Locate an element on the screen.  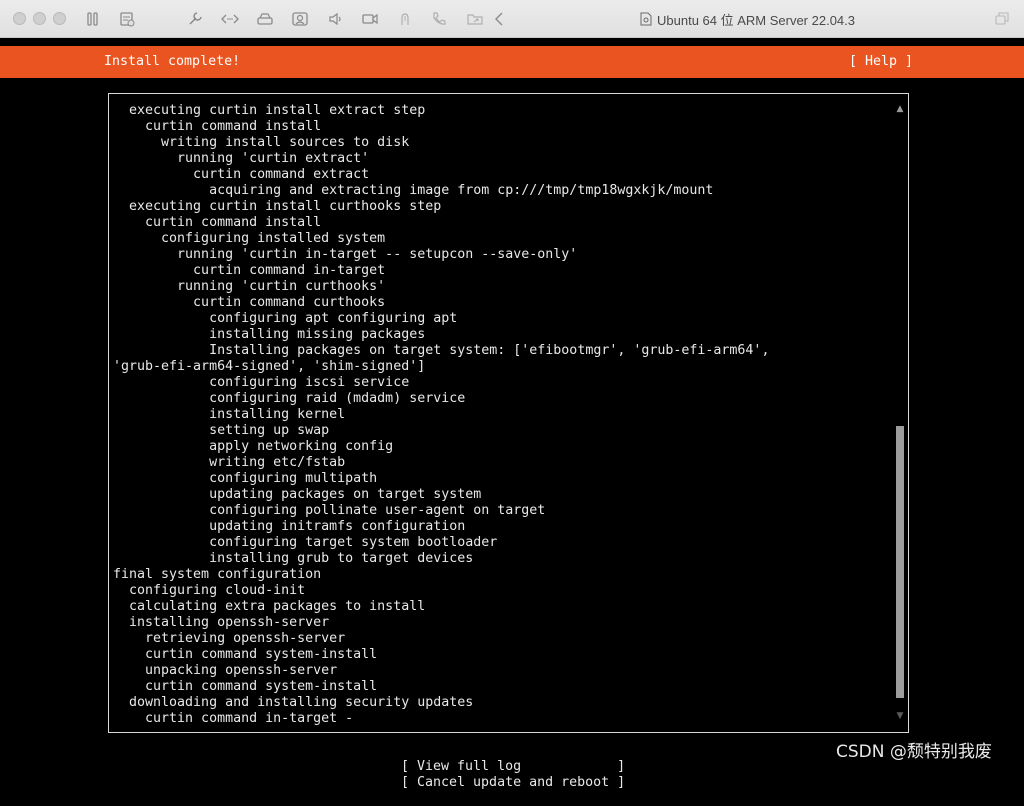
phone-icon is located at coordinates (439, 19).